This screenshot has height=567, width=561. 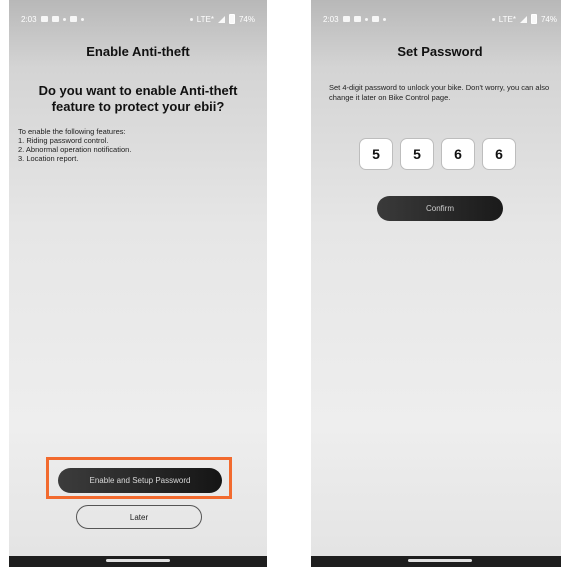 I want to click on later-button: Later, so click(x=139, y=517).